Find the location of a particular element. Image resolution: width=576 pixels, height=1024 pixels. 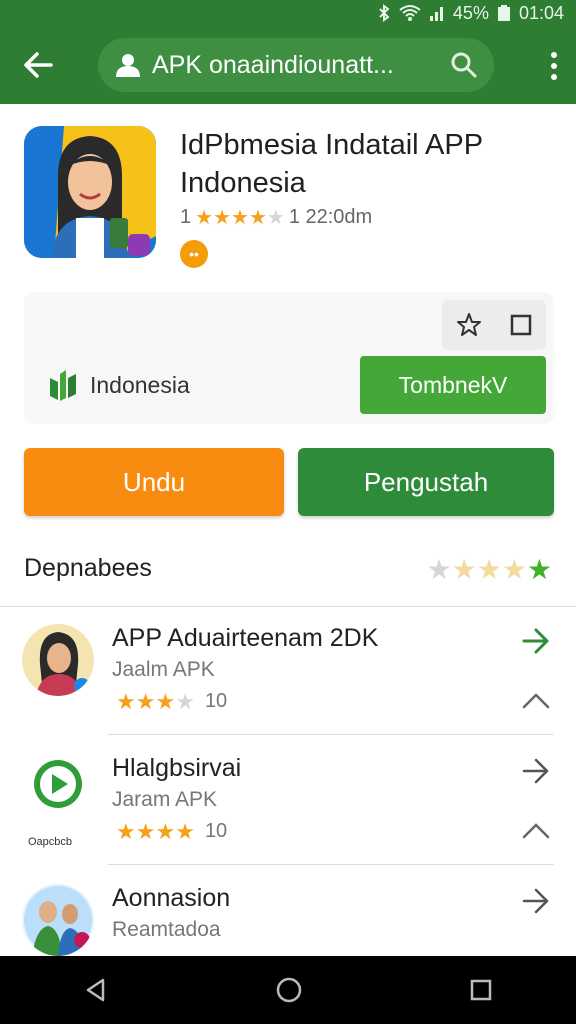

status-badge: •• is located at coordinates (194, 254).